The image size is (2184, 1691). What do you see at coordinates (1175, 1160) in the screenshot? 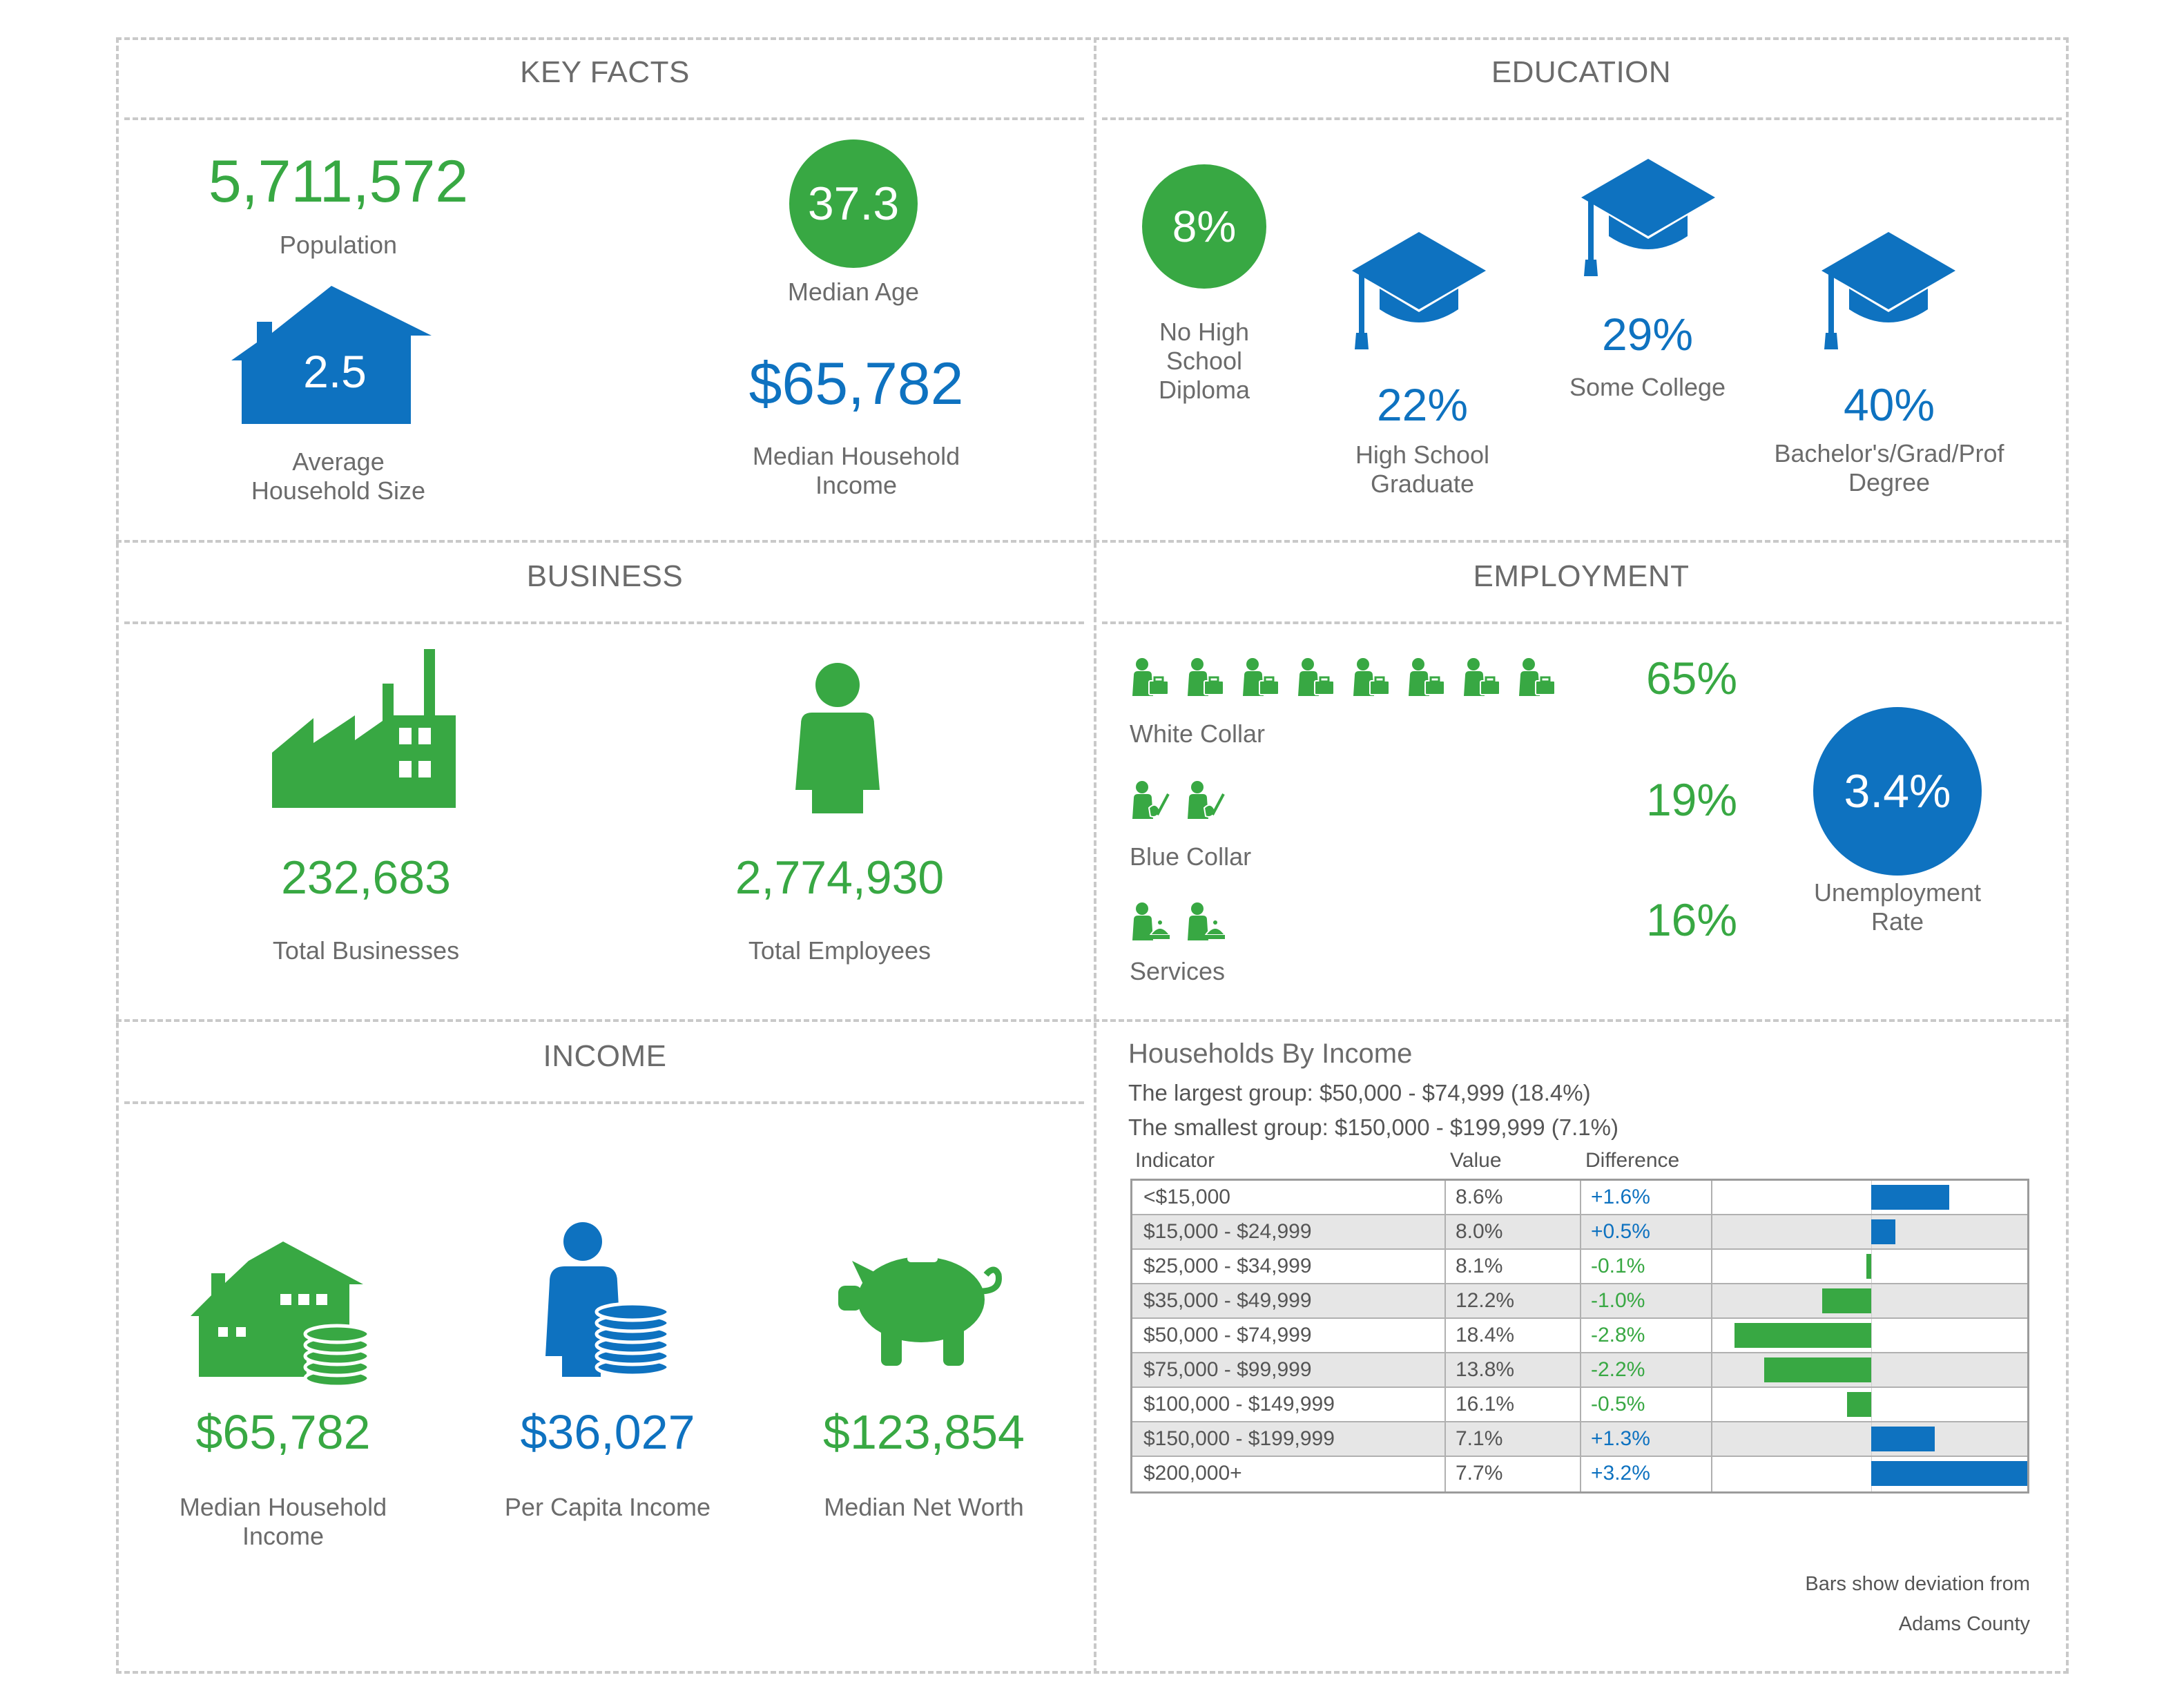
I see `header-indicator: Indicator` at bounding box center [1175, 1160].